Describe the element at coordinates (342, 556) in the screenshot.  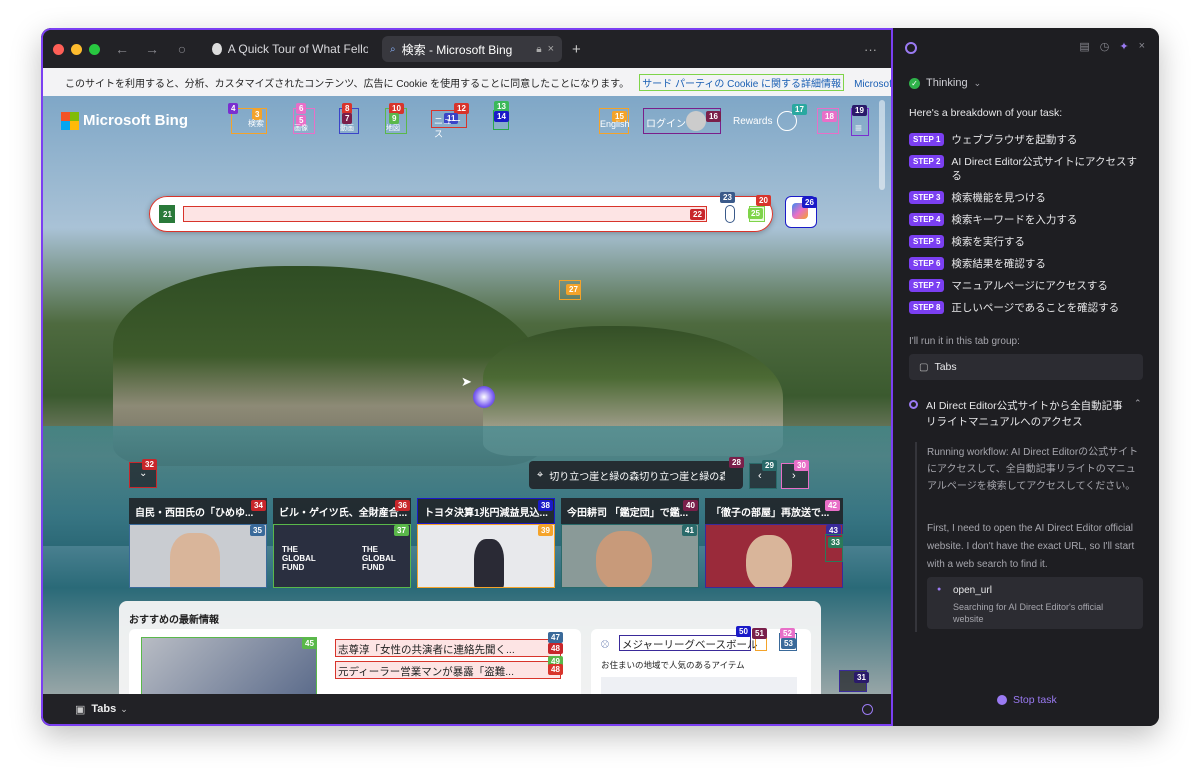
I see `news-image-2: THE GLOBAL FUND THE GLOBAL FUND 37` at that location.